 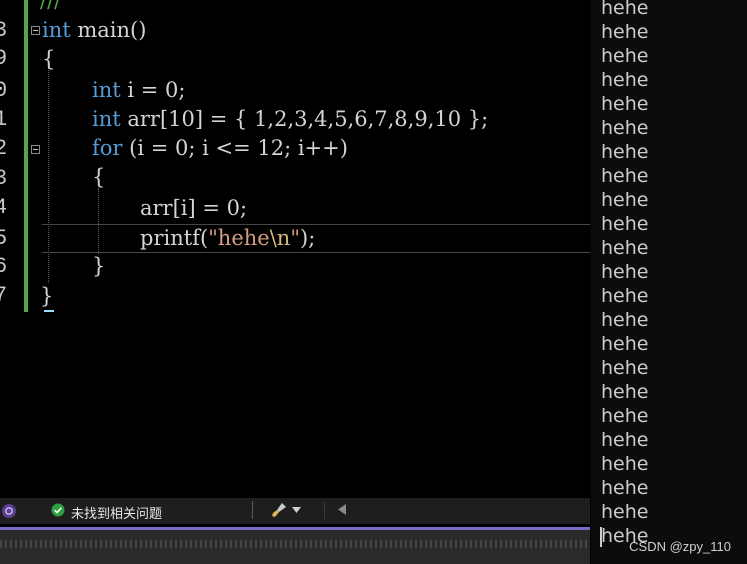 I want to click on text-cursor, so click(x=49, y=311).